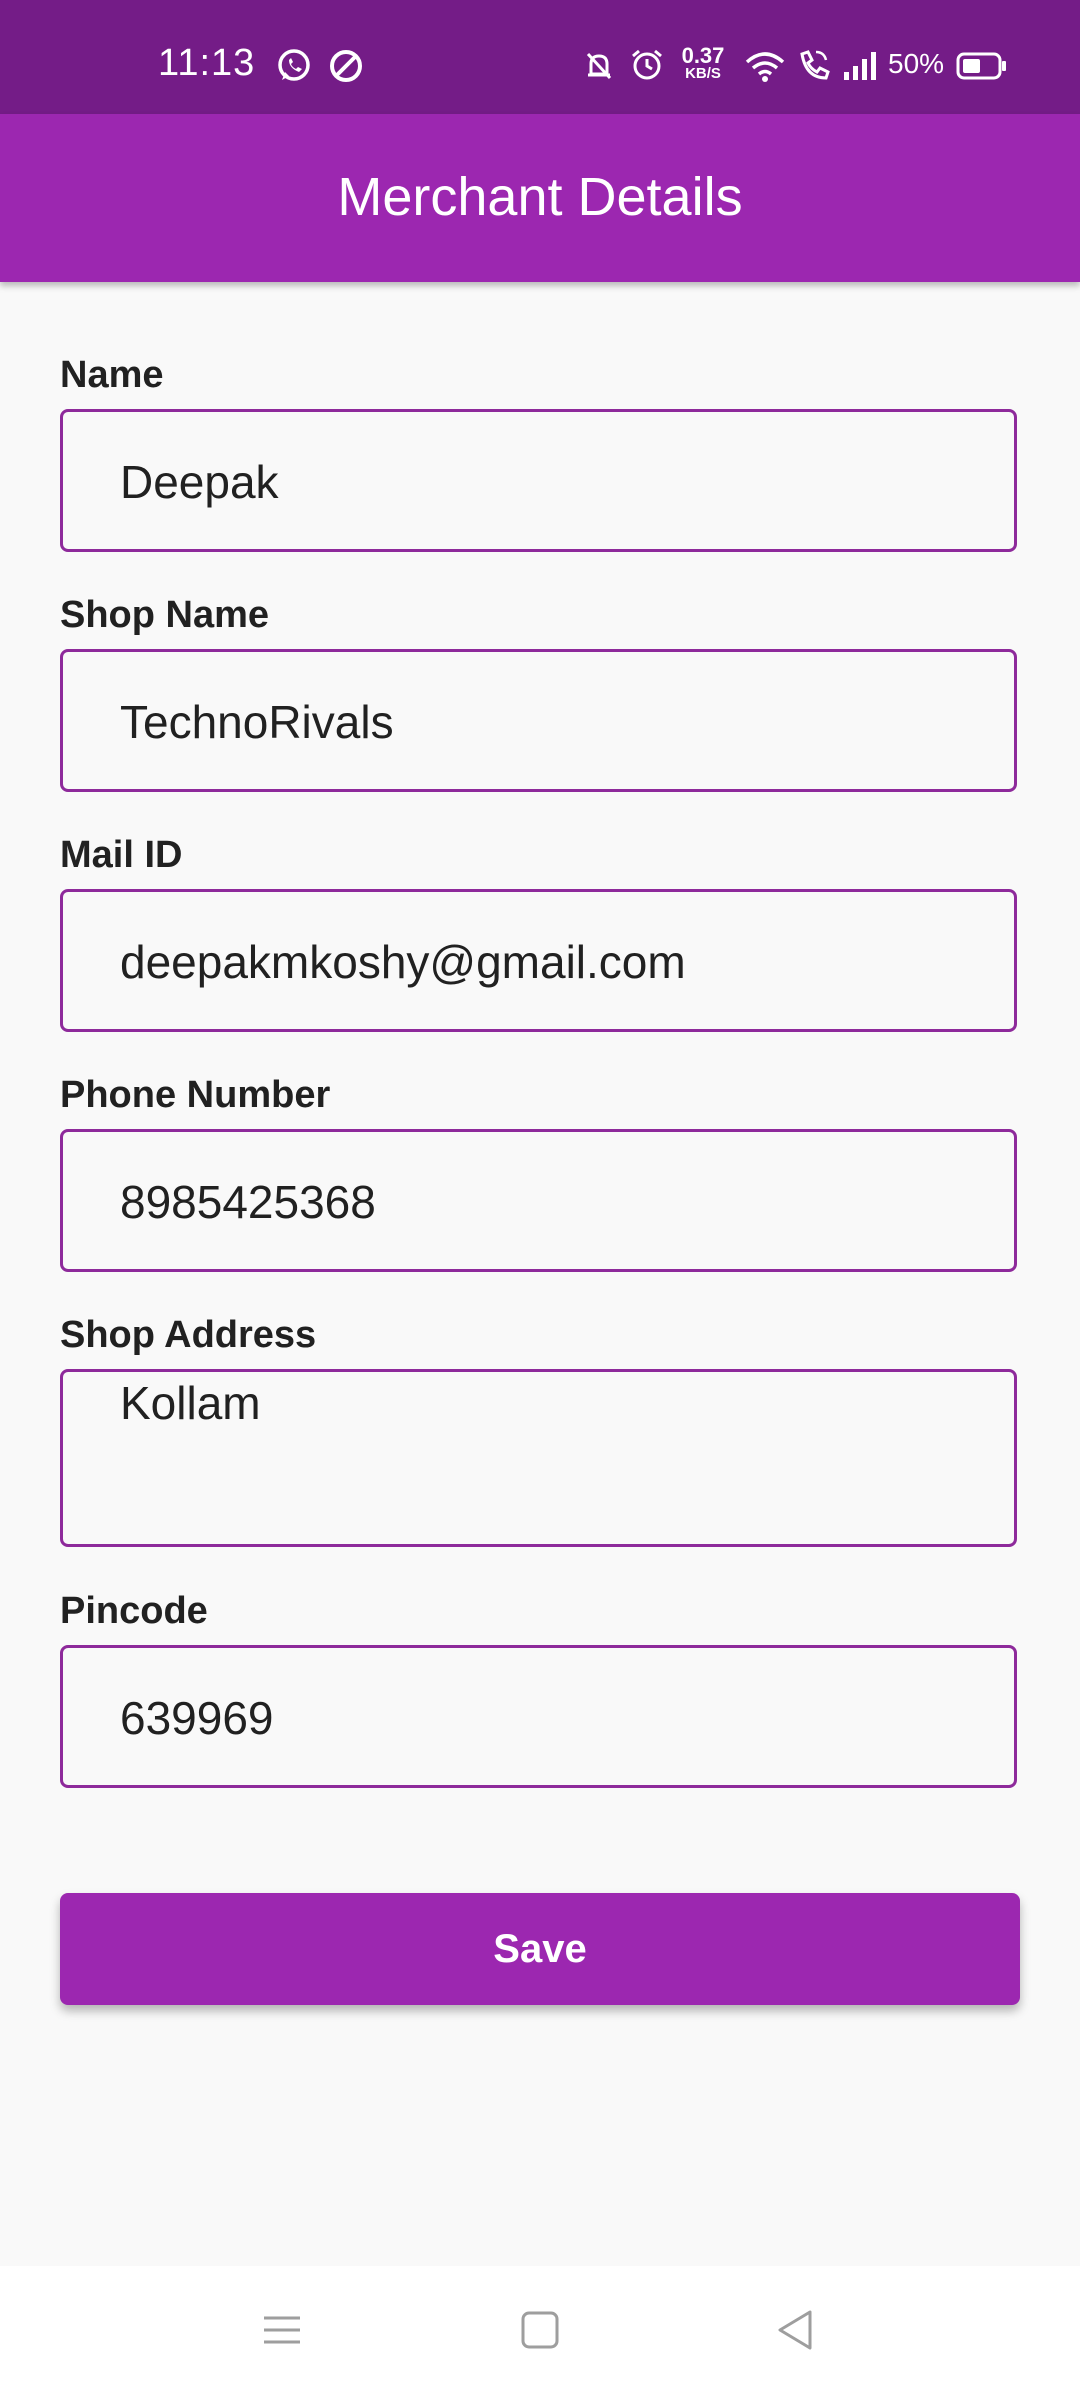  What do you see at coordinates (538, 480) in the screenshot?
I see `name-field: Deepak` at bounding box center [538, 480].